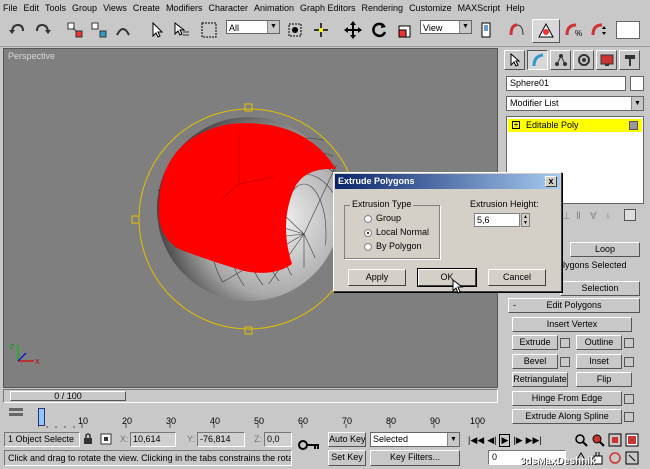  Describe the element at coordinates (274, 8) in the screenshot. I see `menu-animation: Animation` at that location.